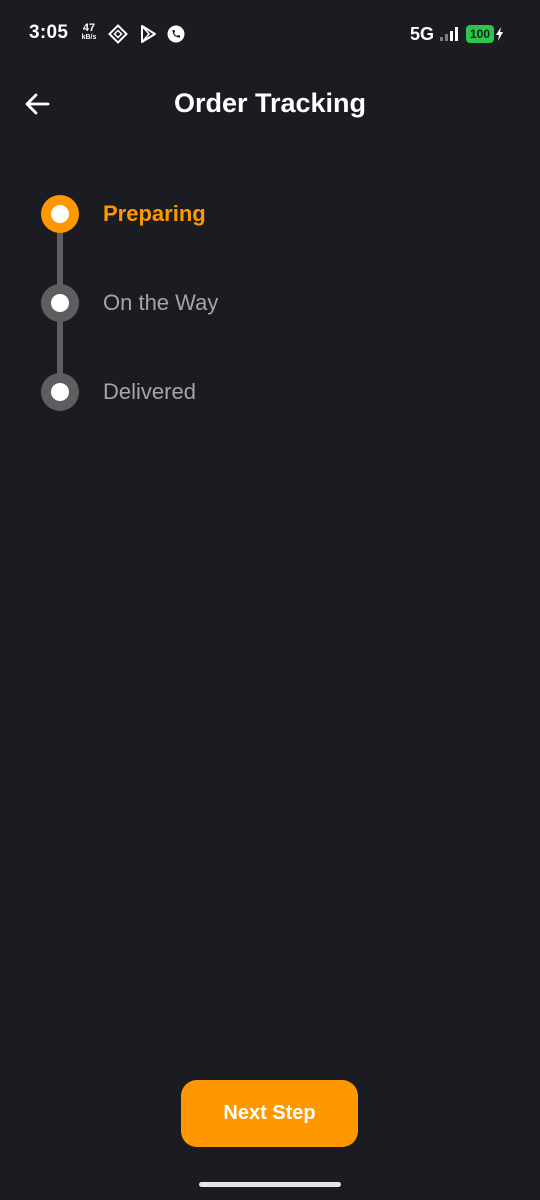  Describe the element at coordinates (154, 213) in the screenshot. I see `step-label: Preparing` at that location.